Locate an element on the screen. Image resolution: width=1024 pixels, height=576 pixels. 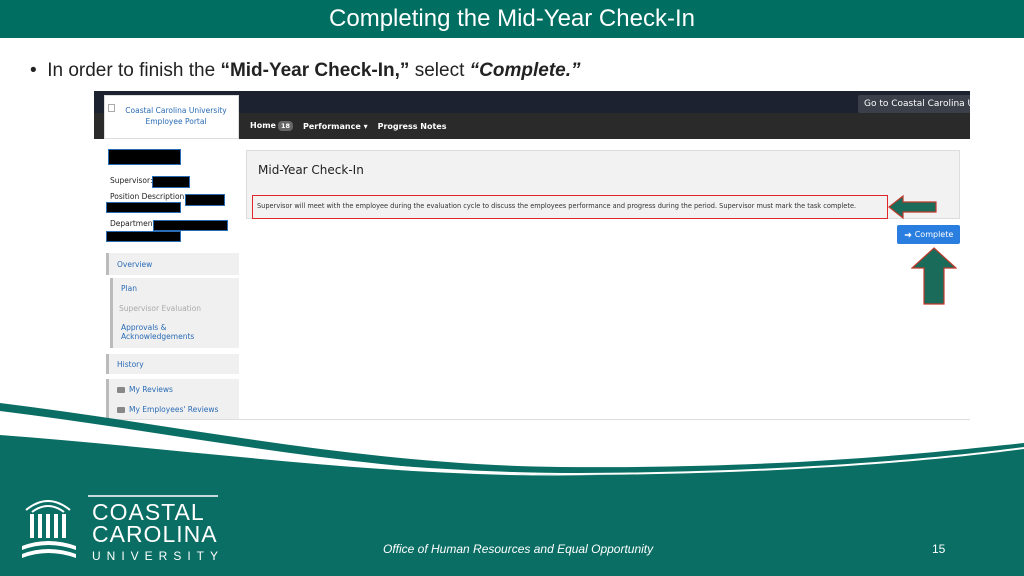
redacted-name is located at coordinates (144, 157).